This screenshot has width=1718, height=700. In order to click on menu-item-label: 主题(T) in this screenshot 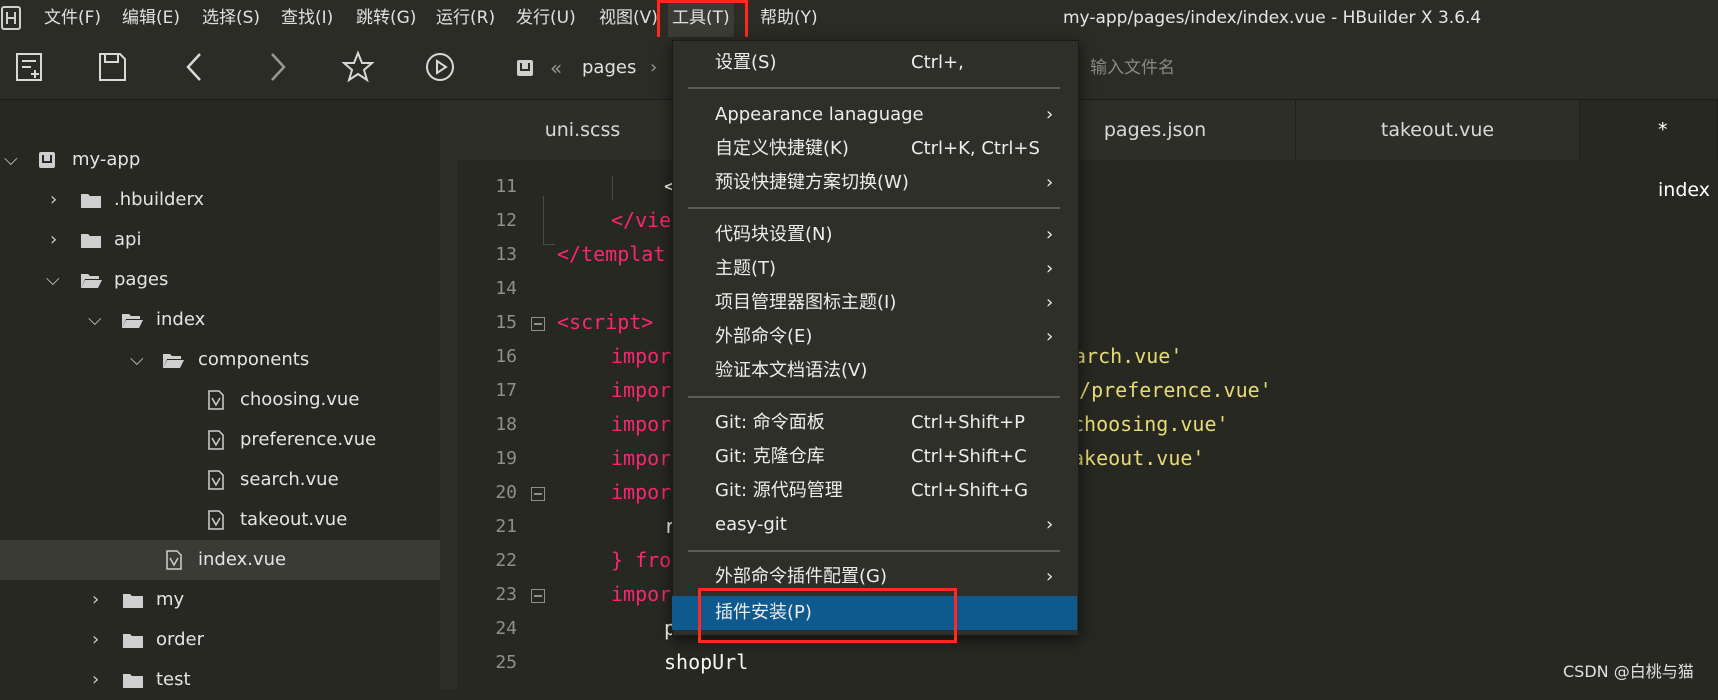, I will do `click(746, 268)`.